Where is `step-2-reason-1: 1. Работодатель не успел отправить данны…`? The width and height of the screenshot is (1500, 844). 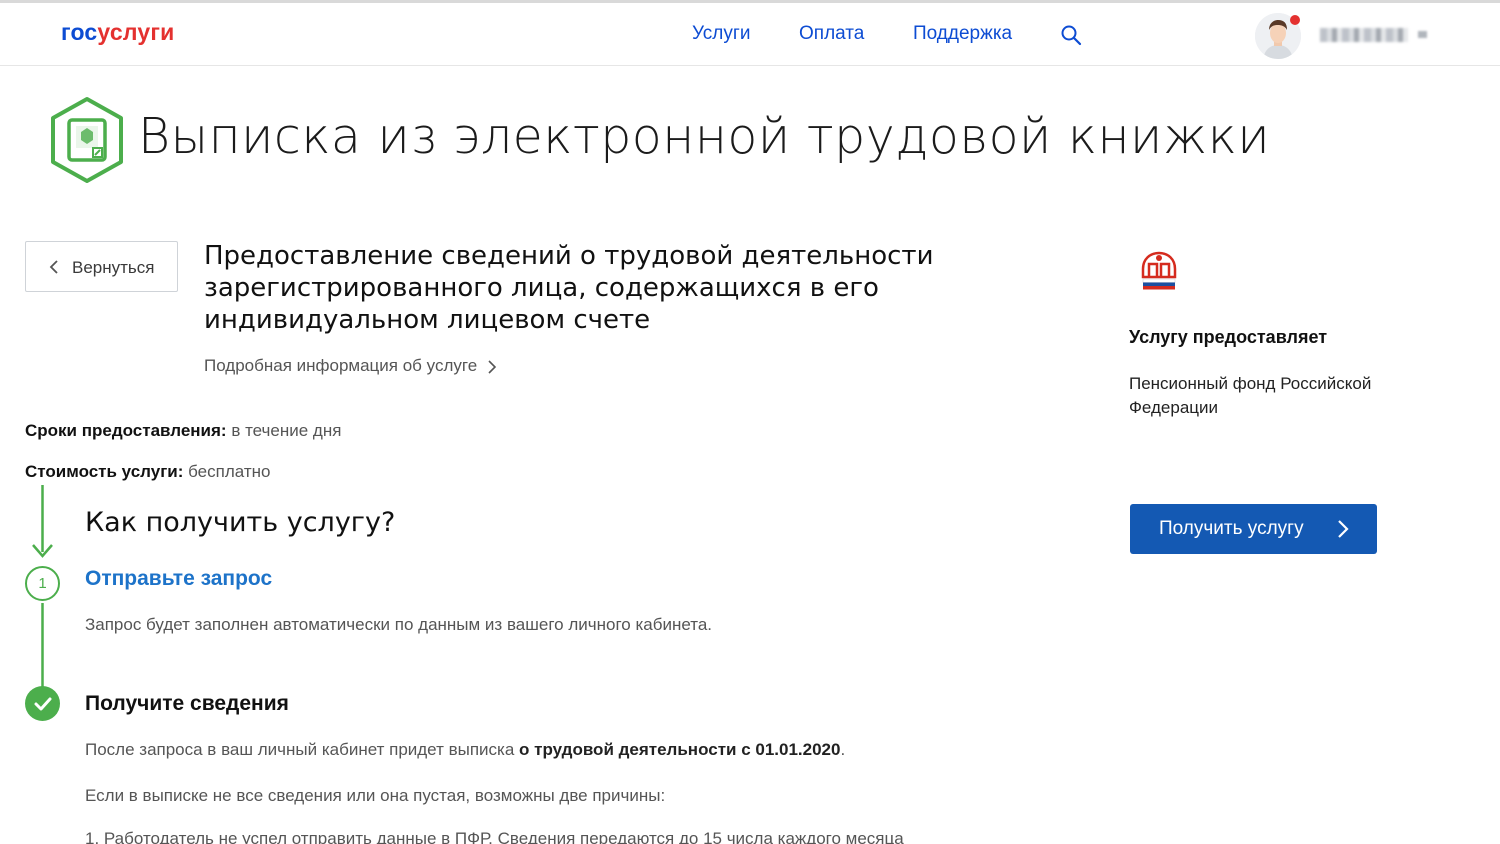 step-2-reason-1: 1. Работодатель не успел отправить данны… is located at coordinates (494, 836).